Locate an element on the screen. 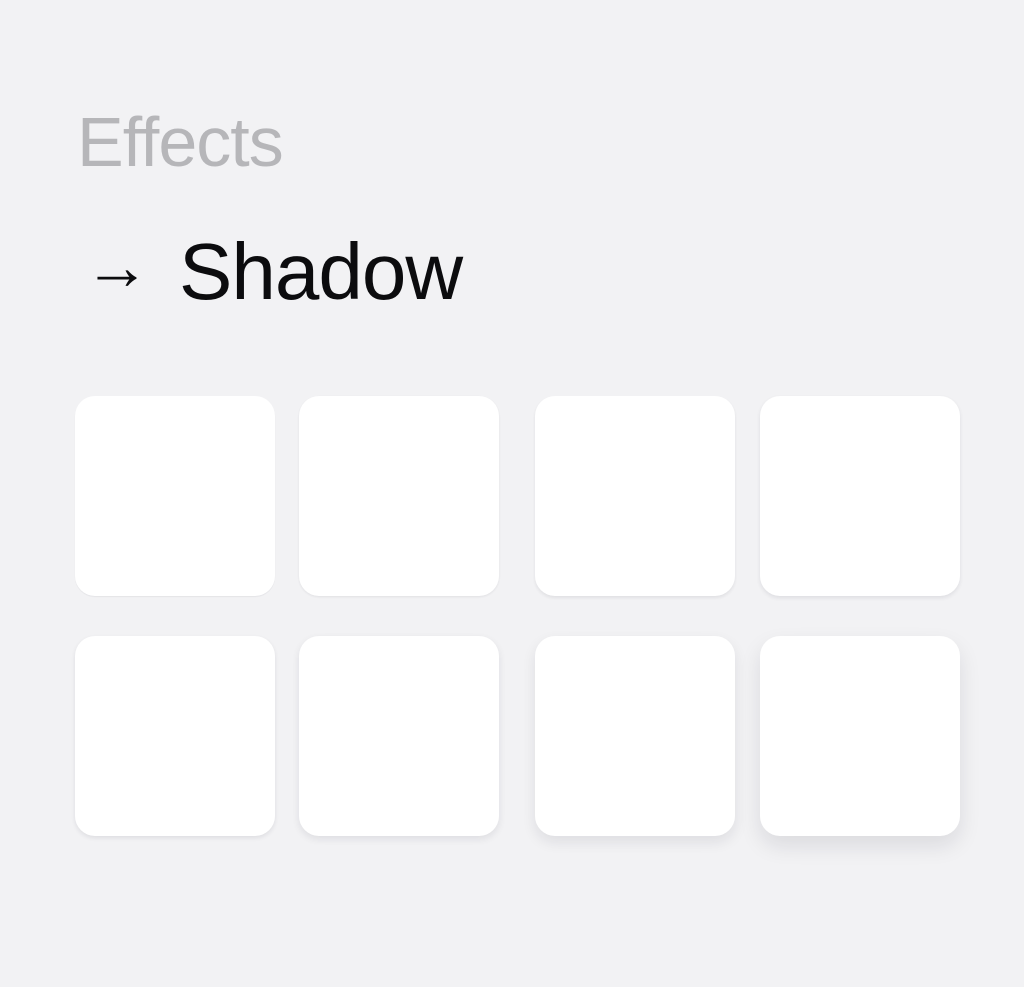 The image size is (1024, 987). section-title: → Shadow is located at coordinates (273, 272).